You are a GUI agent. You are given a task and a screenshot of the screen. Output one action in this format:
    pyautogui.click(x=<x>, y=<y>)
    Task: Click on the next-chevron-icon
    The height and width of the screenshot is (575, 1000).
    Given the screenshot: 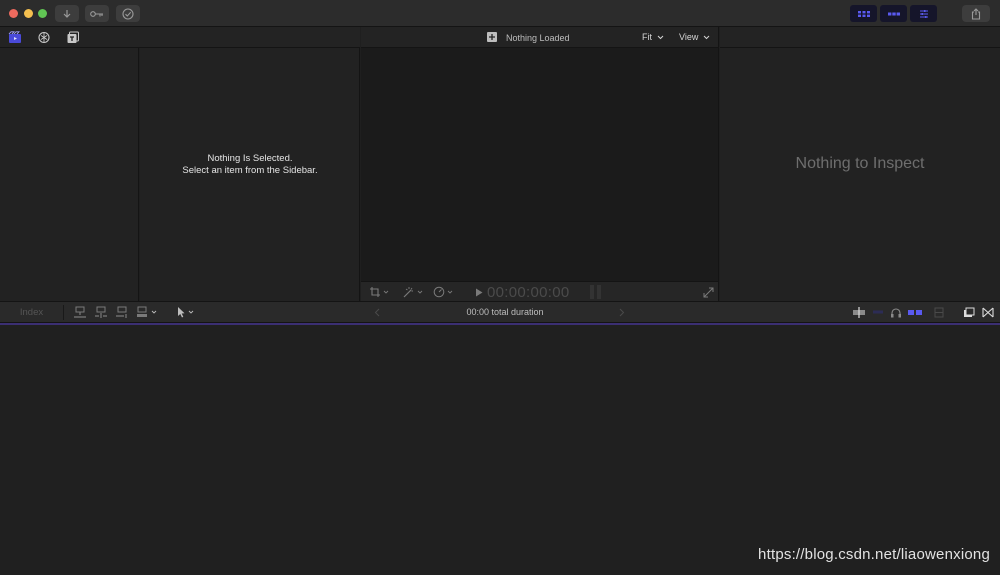 What is the action you would take?
    pyautogui.click(x=622, y=312)
    